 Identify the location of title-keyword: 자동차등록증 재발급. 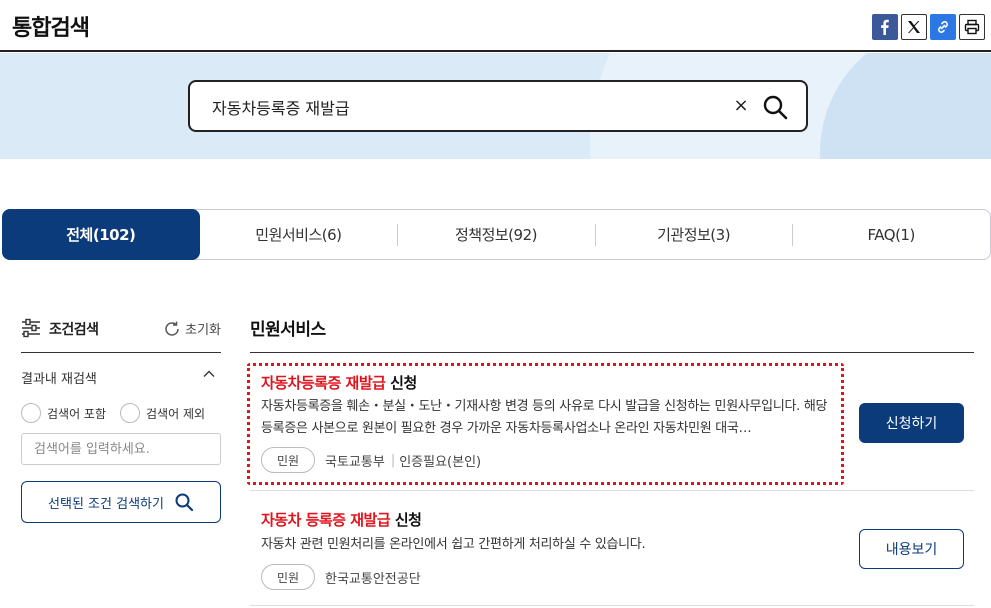
(323, 383).